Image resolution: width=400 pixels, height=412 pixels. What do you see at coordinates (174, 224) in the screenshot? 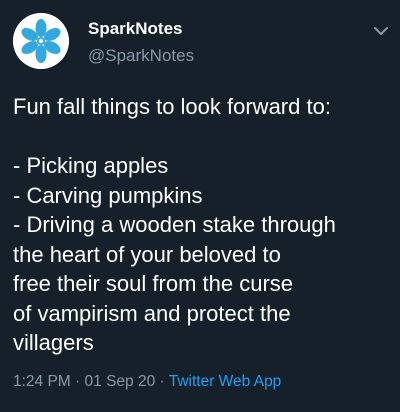
I see `tweet-line: - Driving a wooden stake through` at bounding box center [174, 224].